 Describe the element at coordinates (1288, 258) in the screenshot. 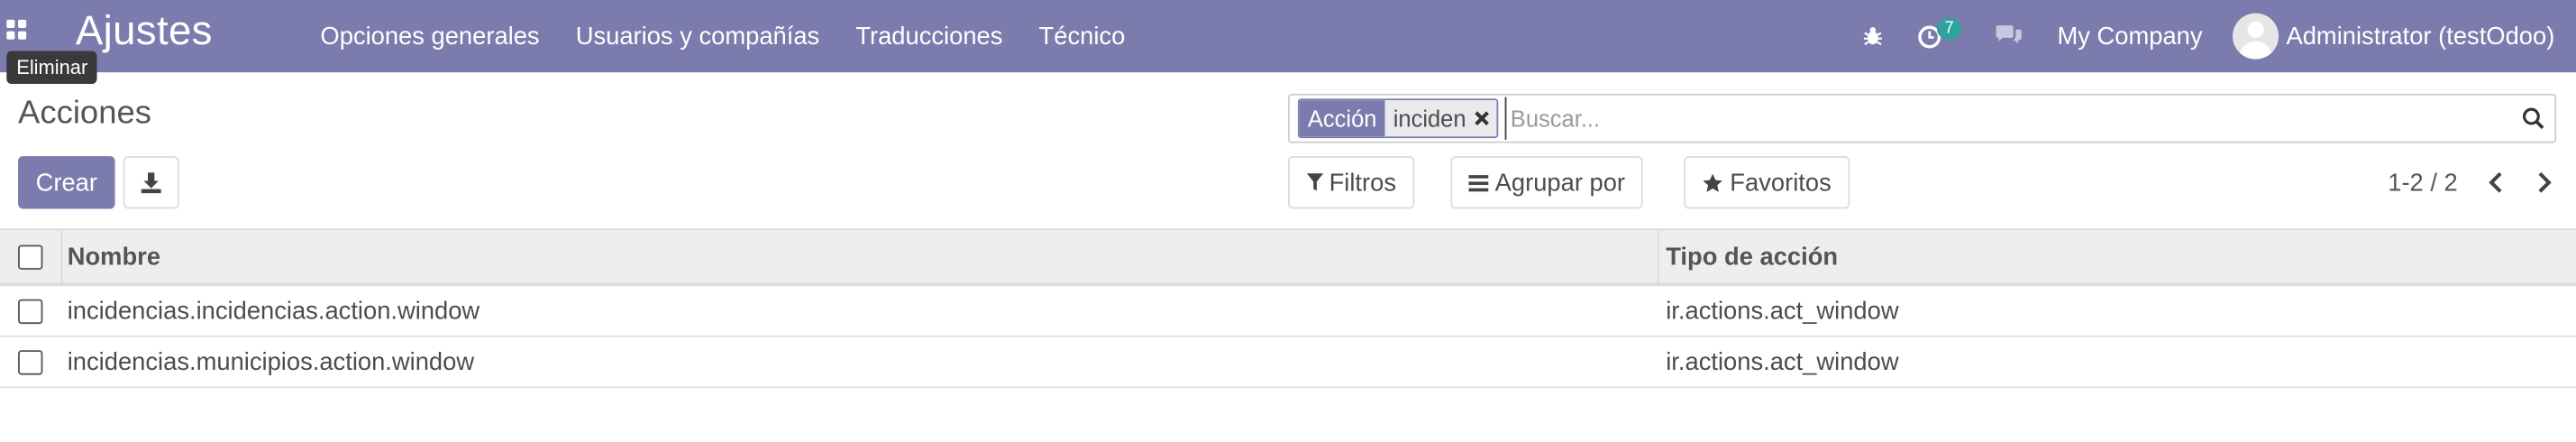

I see `table-header: Nombre Tipo de acción` at that location.